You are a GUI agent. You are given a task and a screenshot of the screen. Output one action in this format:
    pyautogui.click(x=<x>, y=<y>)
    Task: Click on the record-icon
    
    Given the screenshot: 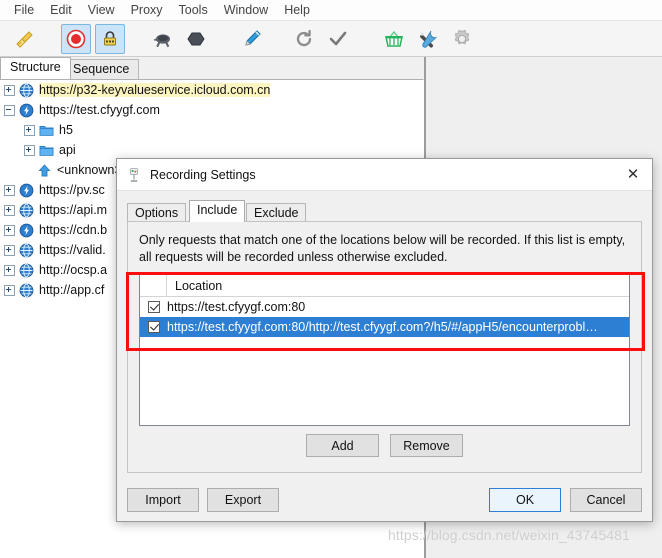 What is the action you would take?
    pyautogui.click(x=76, y=39)
    